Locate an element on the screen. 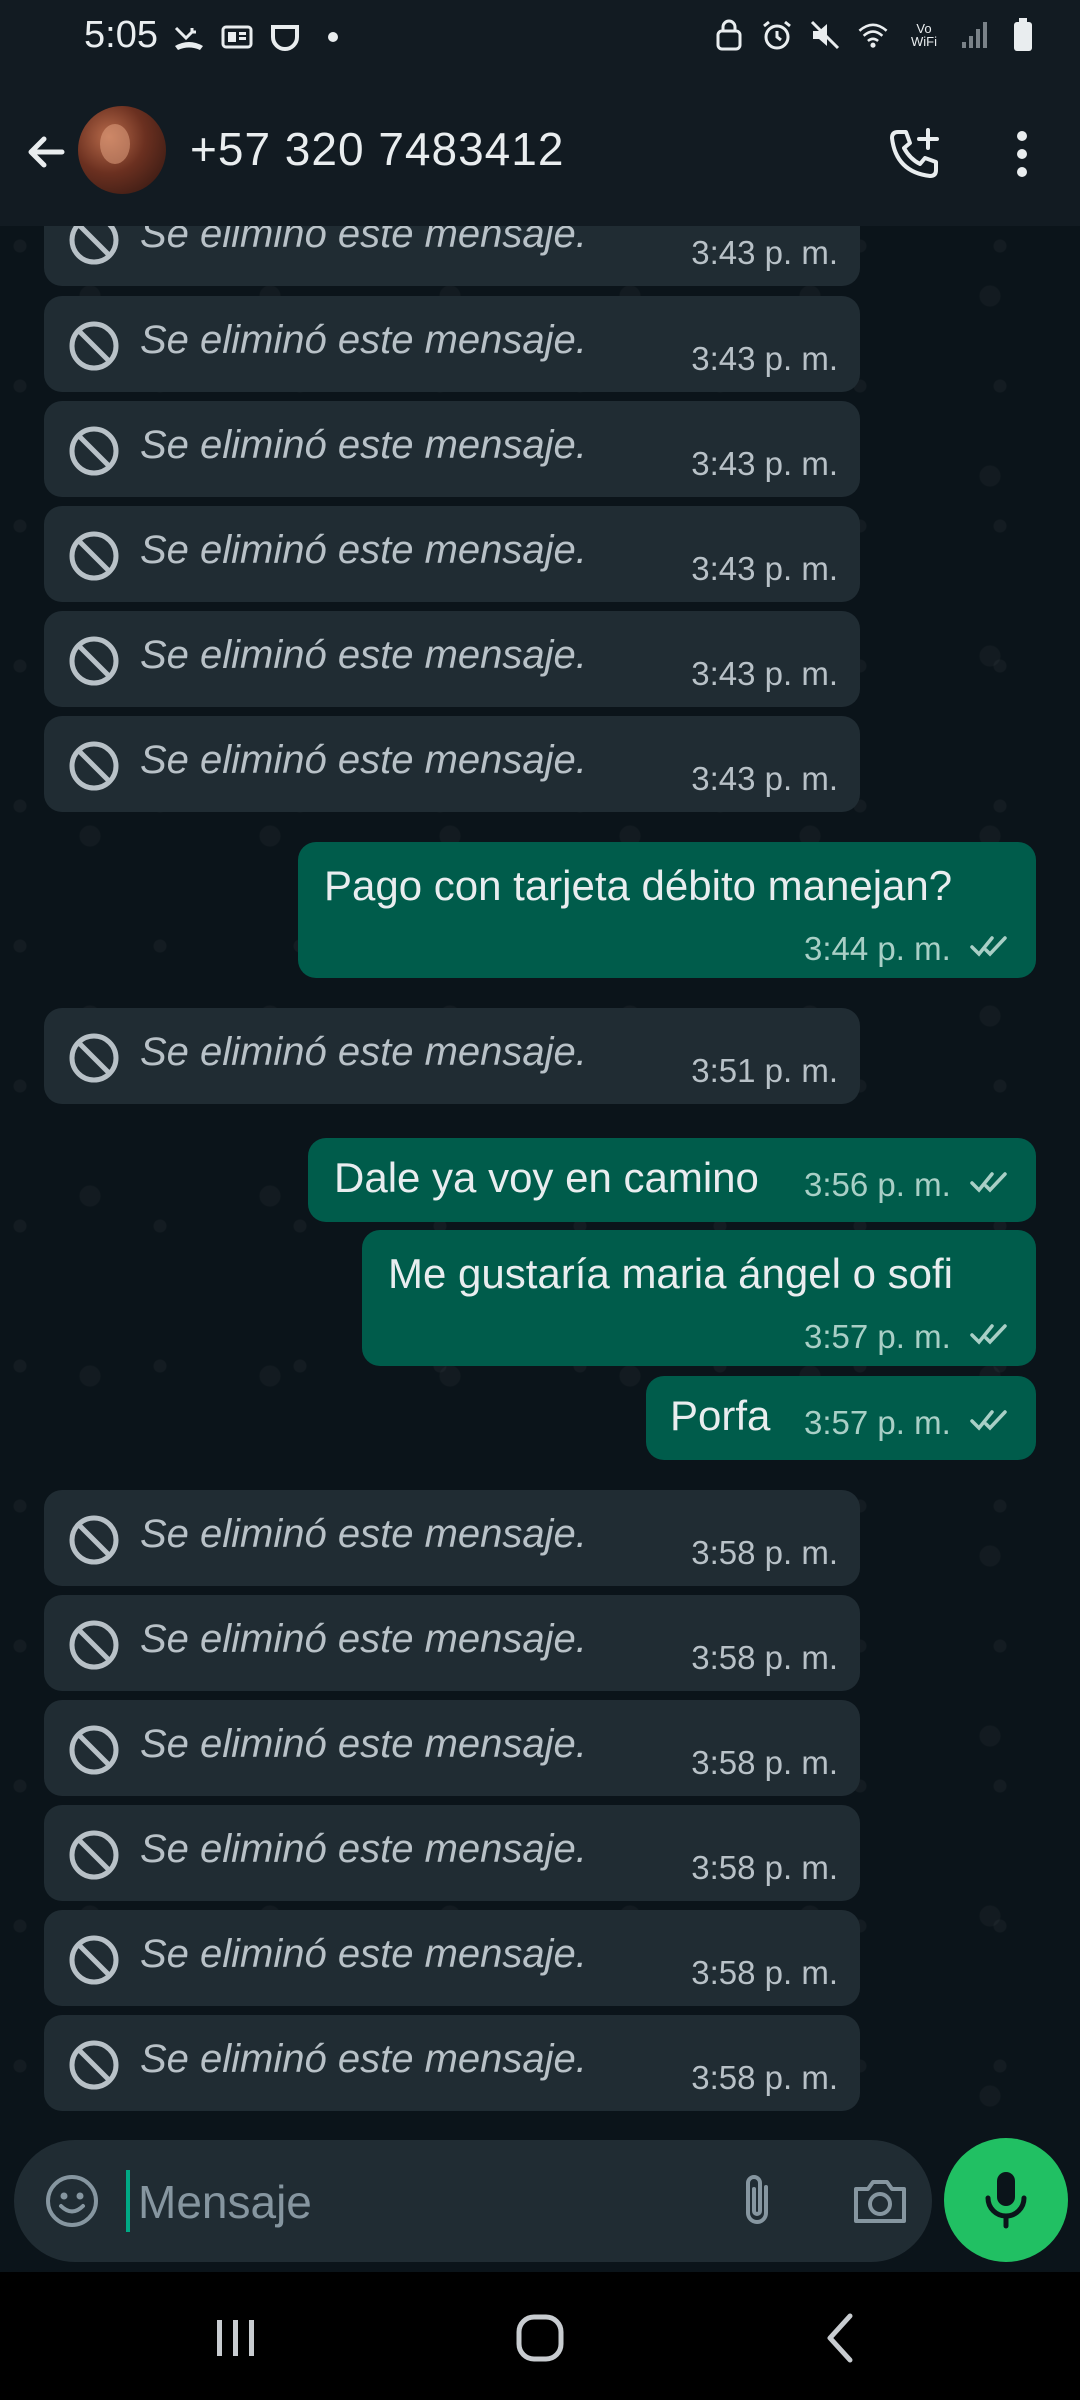 Image resolution: width=1080 pixels, height=2400 pixels. message-composer is located at coordinates (473, 2201).